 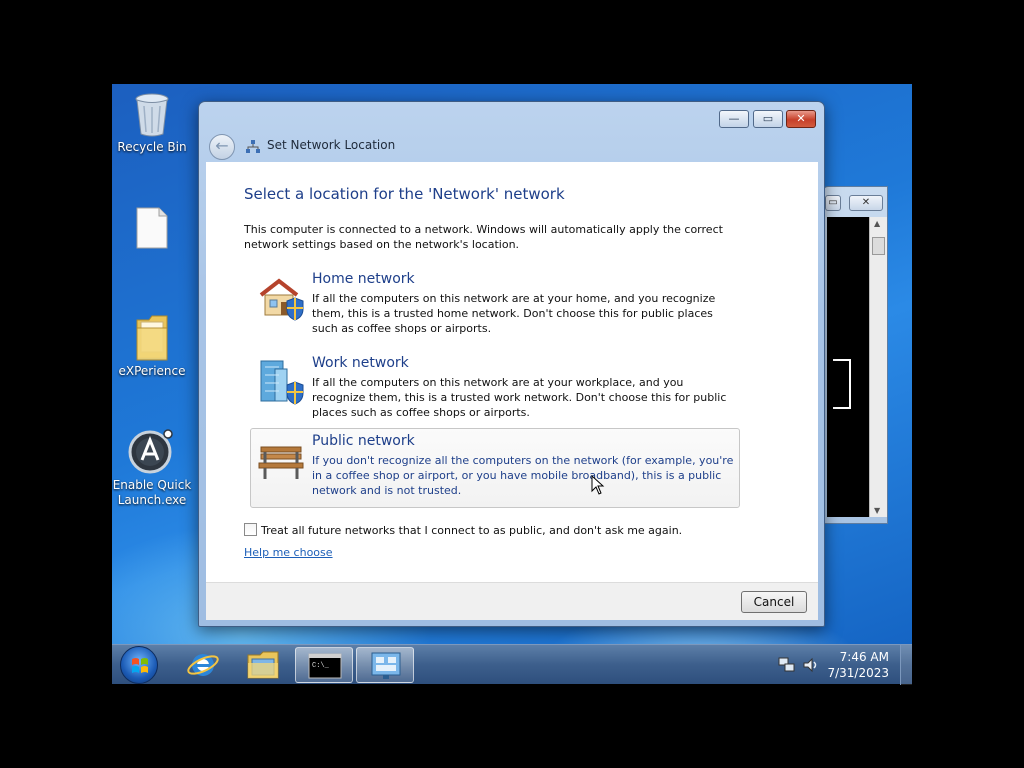 I want to click on help-me-choose-link: Help me choose, so click(x=288, y=552).